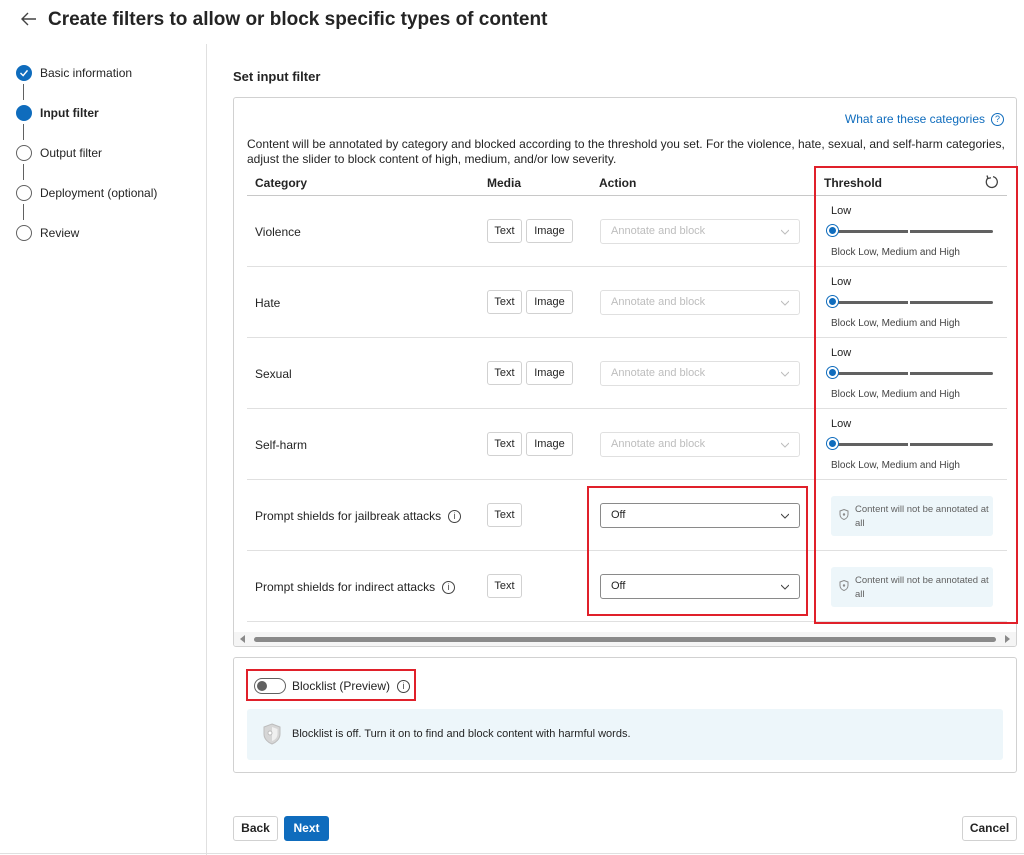 This screenshot has height=855, width=1024. Describe the element at coordinates (47, 233) in the screenshot. I see `step-review: Review` at that location.